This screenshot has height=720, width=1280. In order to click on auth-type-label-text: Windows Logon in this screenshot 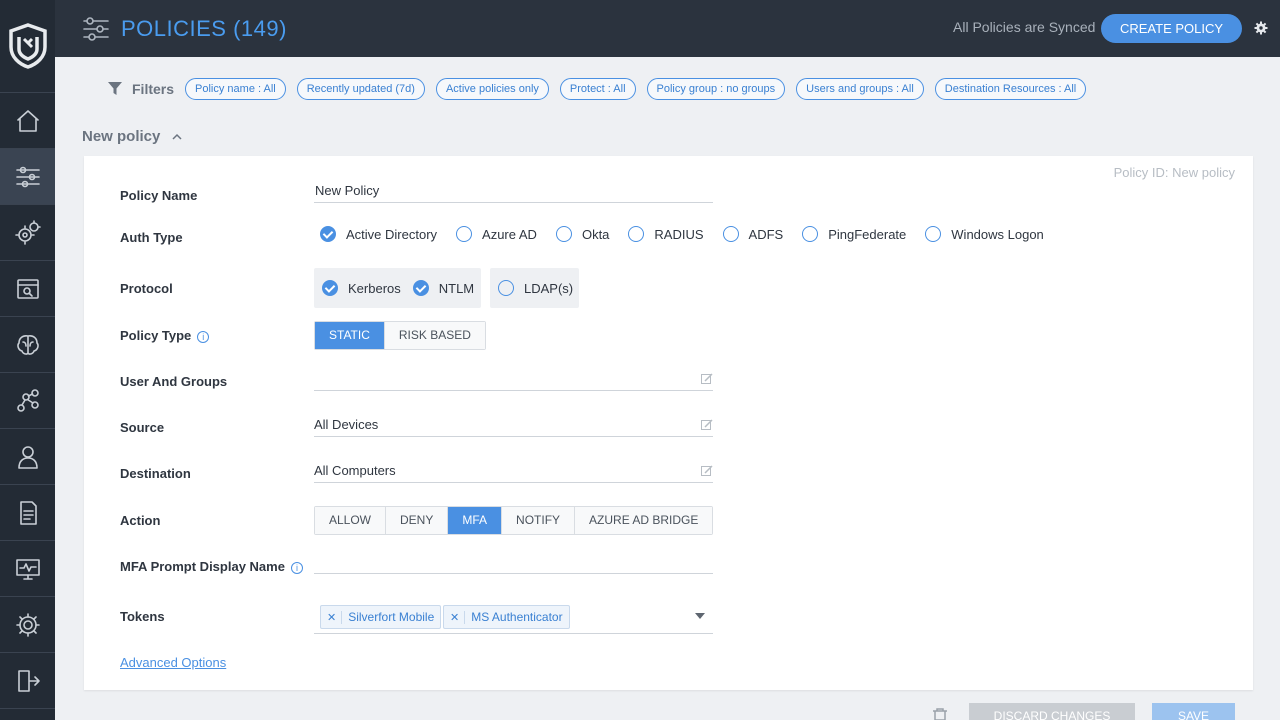, I will do `click(997, 234)`.